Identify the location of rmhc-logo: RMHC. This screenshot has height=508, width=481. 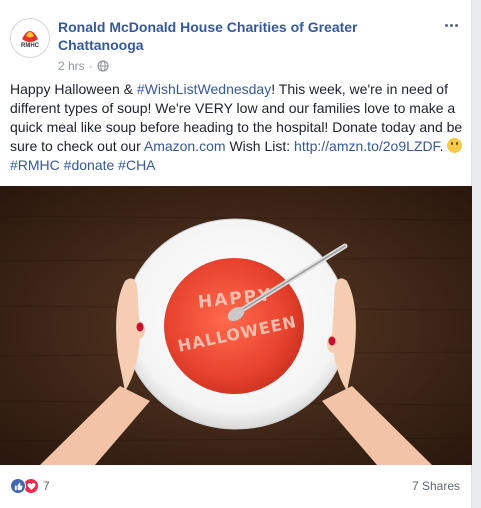
(30, 38).